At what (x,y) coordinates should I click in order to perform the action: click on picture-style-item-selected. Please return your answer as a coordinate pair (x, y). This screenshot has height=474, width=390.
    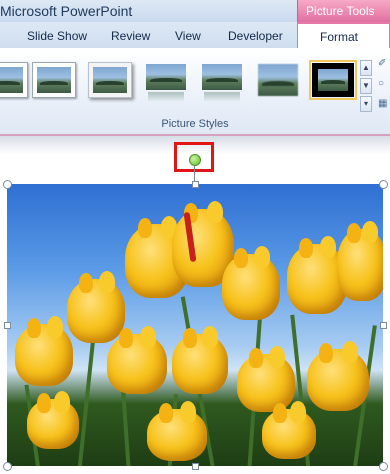
    Looking at the image, I should click on (333, 80).